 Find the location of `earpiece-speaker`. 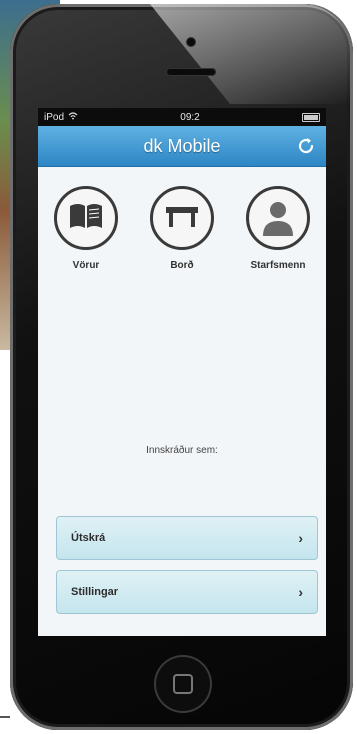

earpiece-speaker is located at coordinates (191, 72).